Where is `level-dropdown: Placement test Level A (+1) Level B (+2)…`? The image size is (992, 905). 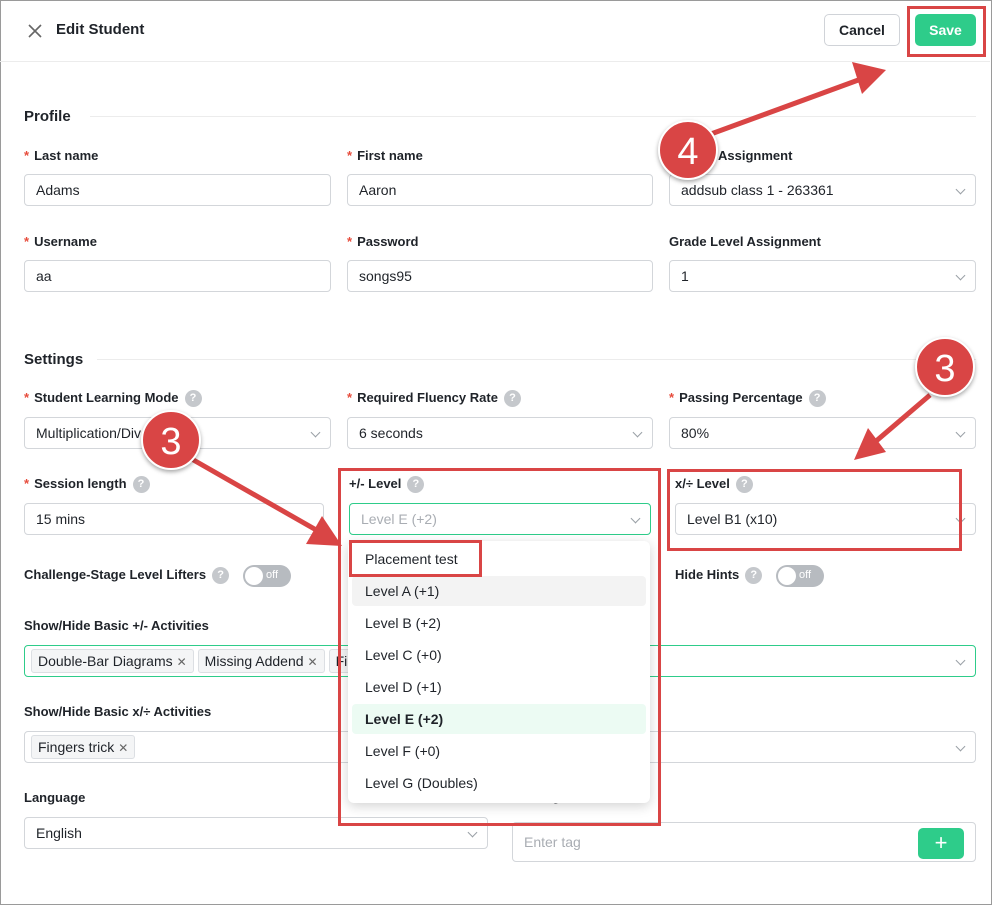 level-dropdown: Placement test Level A (+1) Level B (+2)… is located at coordinates (499, 672).